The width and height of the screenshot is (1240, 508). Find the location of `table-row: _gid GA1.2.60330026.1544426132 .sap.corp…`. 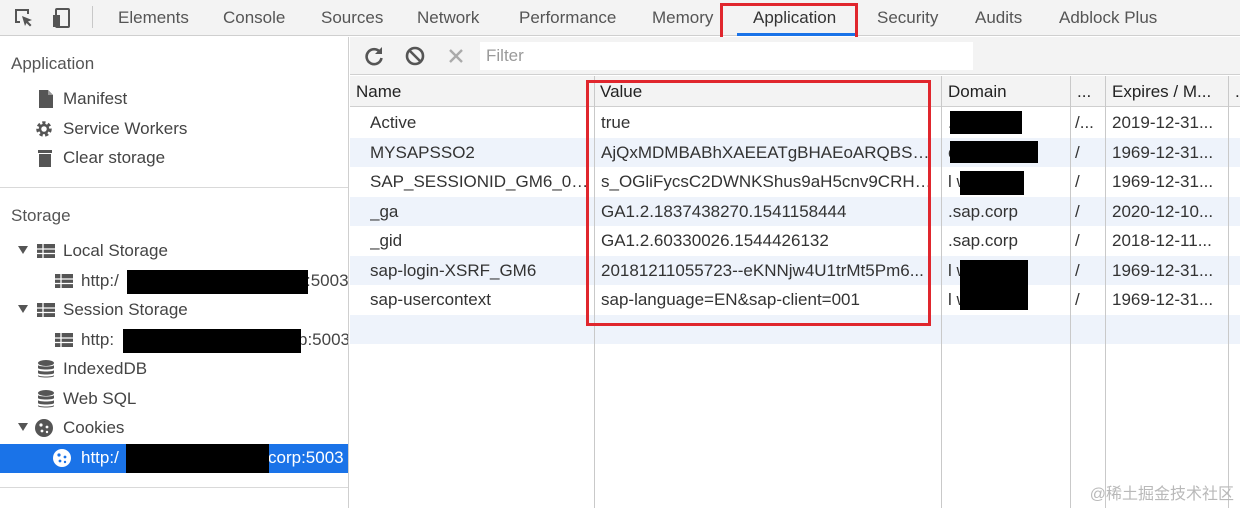

table-row: _gid GA1.2.60330026.1544426132 .sap.corp… is located at coordinates (795, 241).